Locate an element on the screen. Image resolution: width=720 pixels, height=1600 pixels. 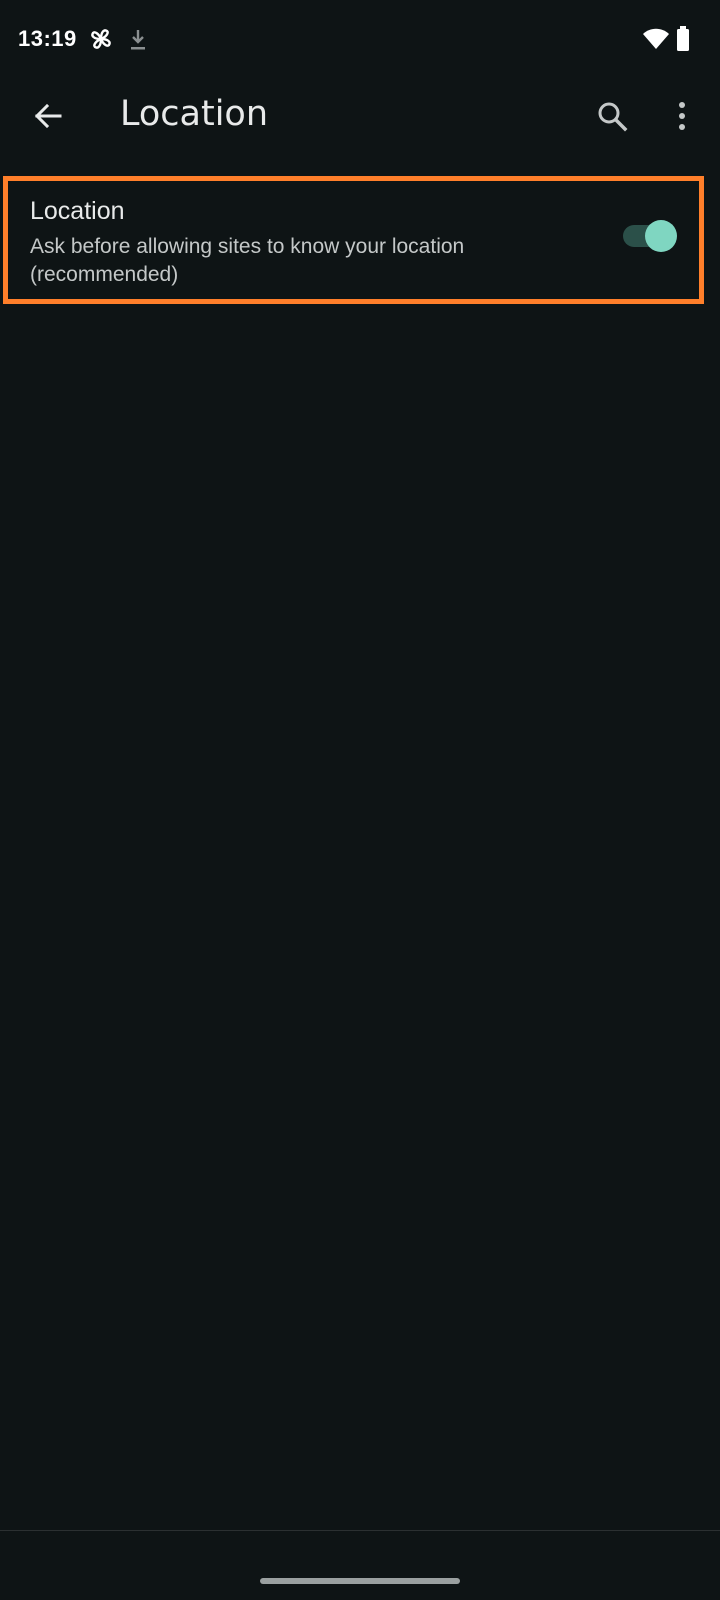
more-options-button is located at coordinates (682, 116).